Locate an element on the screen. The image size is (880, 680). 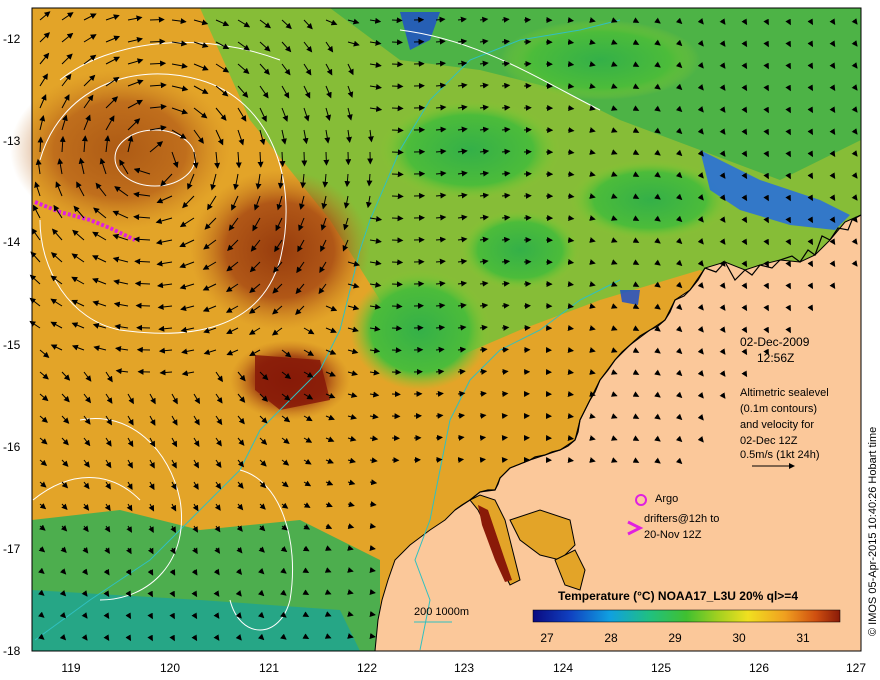
x-tick: 120 is located at coordinates (170, 668).